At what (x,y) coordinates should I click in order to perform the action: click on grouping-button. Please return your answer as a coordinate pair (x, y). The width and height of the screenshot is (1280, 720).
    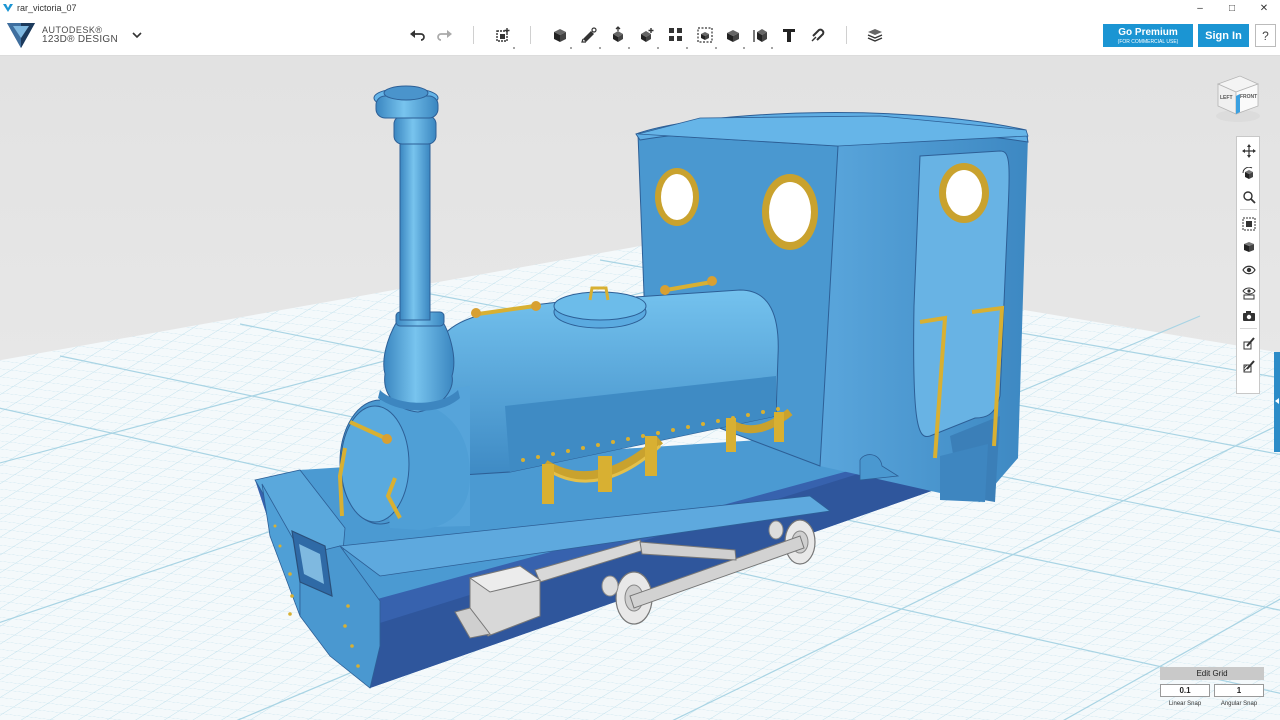
    Looking at the image, I should click on (705, 36).